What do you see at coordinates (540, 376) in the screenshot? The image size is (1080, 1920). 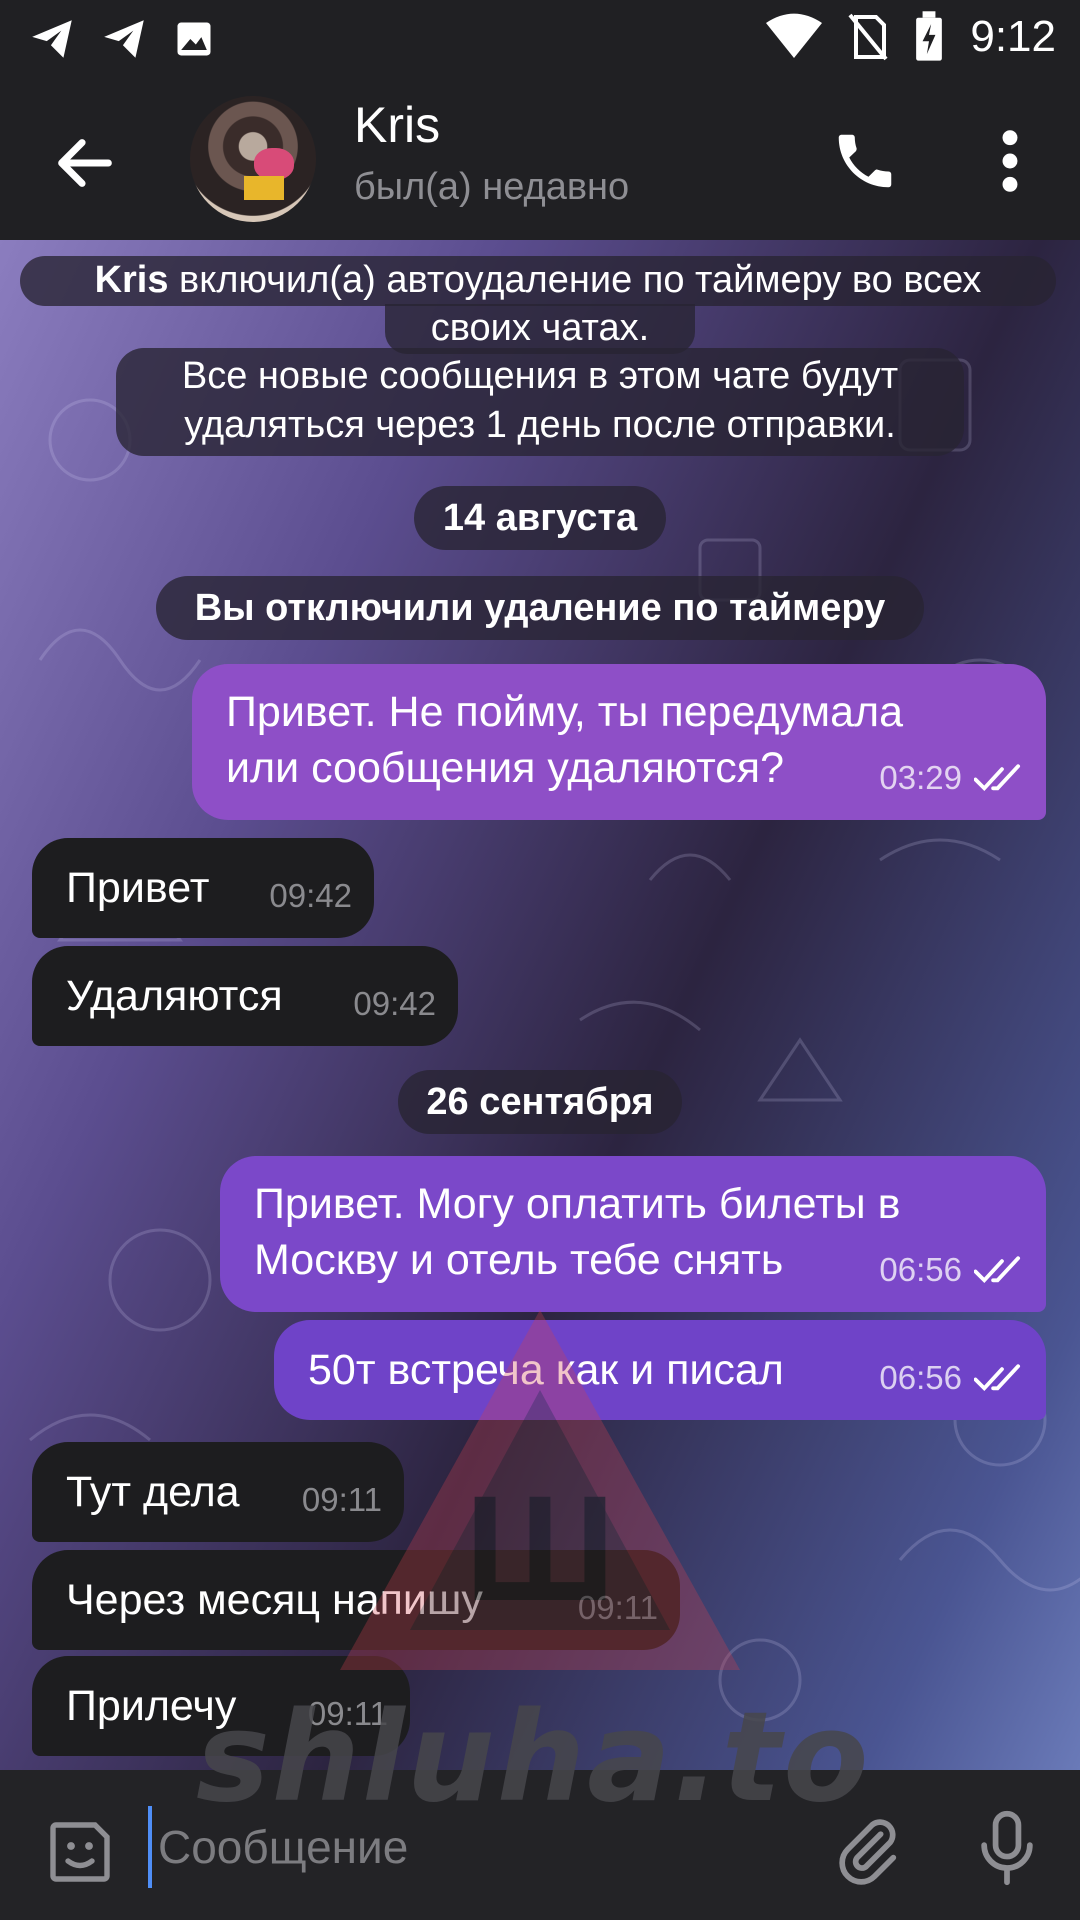 I see `service-autodelete-line3: Все новые сообщения в этом чате будут` at bounding box center [540, 376].